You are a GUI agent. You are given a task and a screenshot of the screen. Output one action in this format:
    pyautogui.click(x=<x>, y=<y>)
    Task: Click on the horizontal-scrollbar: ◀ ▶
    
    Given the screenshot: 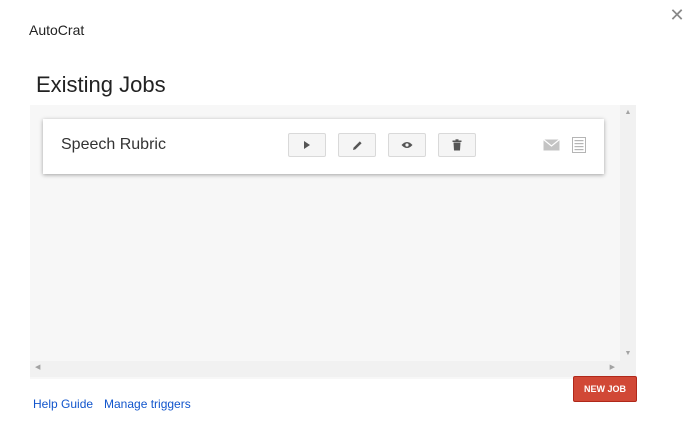 What is the action you would take?
    pyautogui.click(x=325, y=369)
    